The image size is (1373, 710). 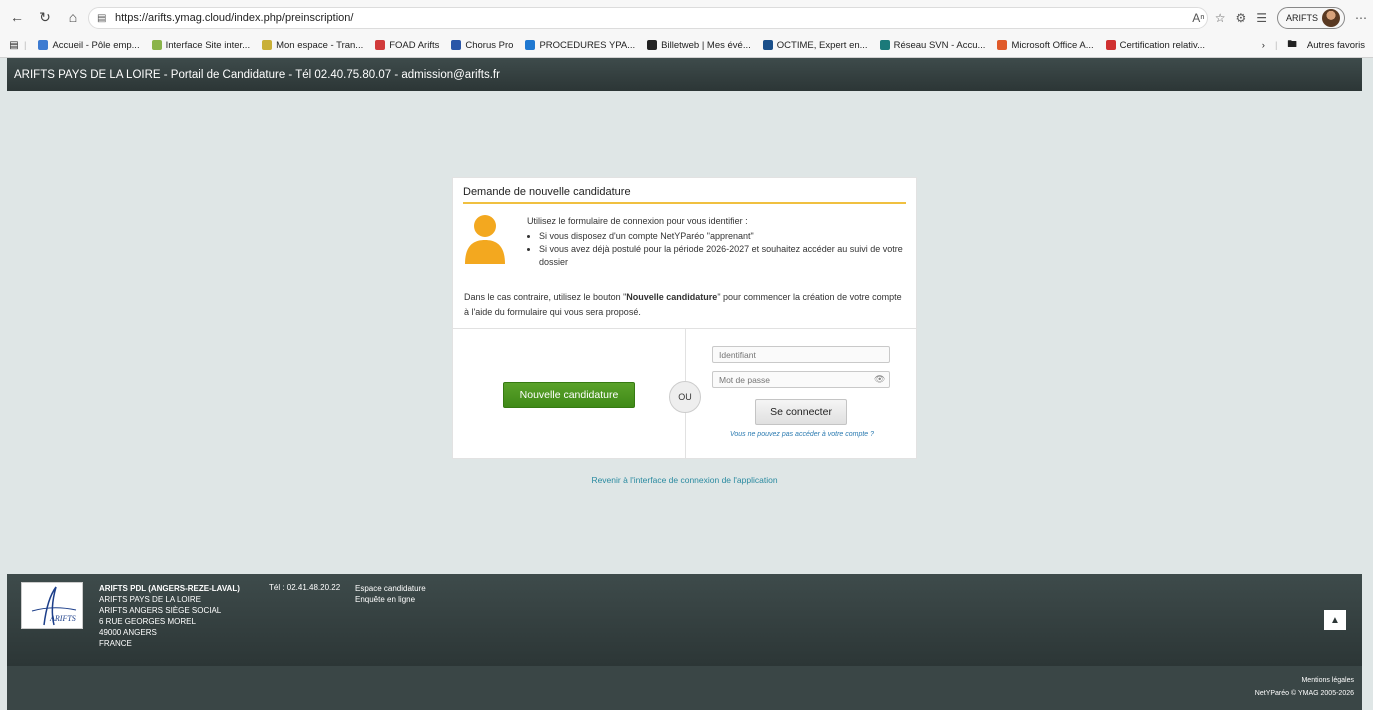 I want to click on bookmarks-right: › | 🖿 Autres favoris, so click(x=1313, y=45).